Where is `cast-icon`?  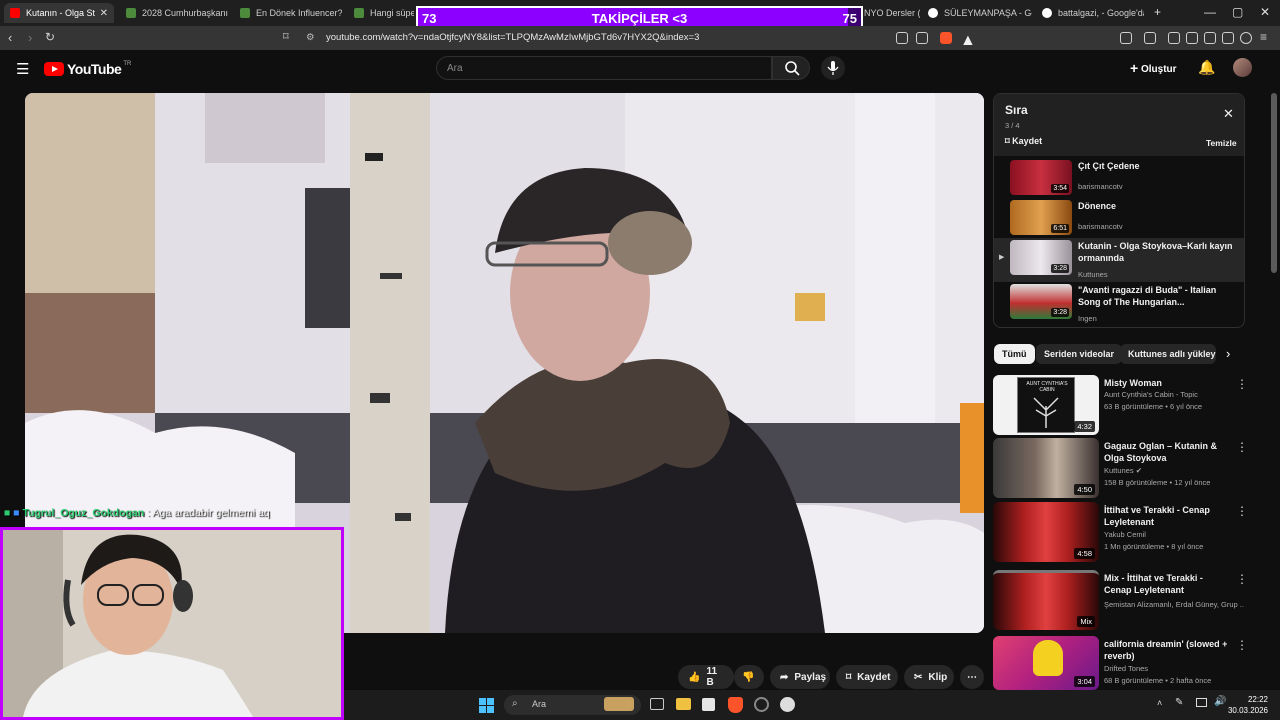
cast-icon is located at coordinates (902, 38).